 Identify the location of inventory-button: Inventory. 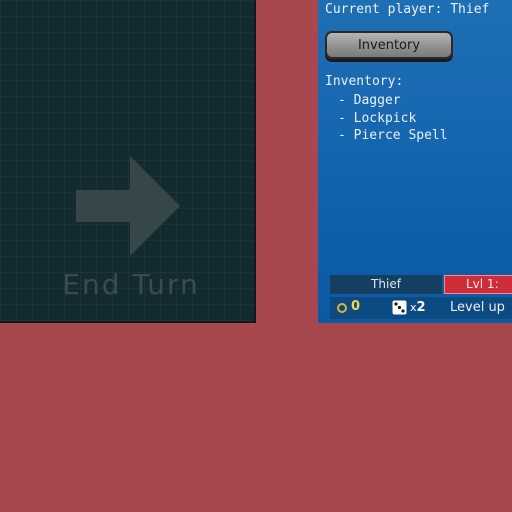
(389, 45).